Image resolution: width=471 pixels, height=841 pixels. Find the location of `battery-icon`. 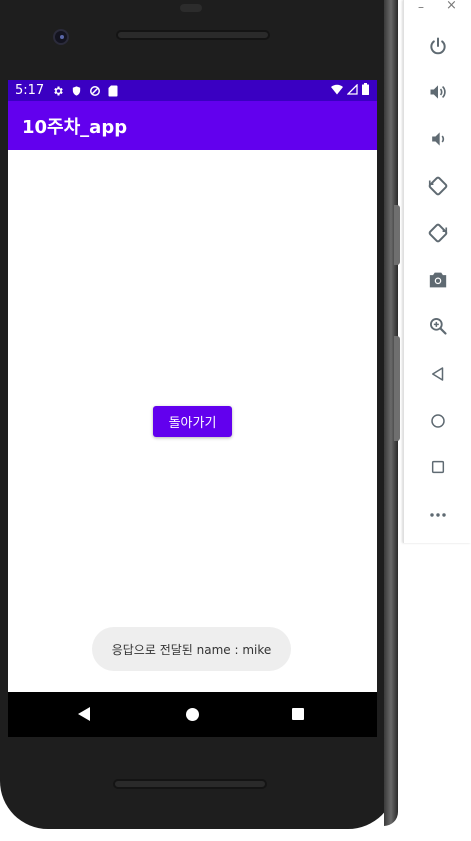

battery-icon is located at coordinates (365, 91).